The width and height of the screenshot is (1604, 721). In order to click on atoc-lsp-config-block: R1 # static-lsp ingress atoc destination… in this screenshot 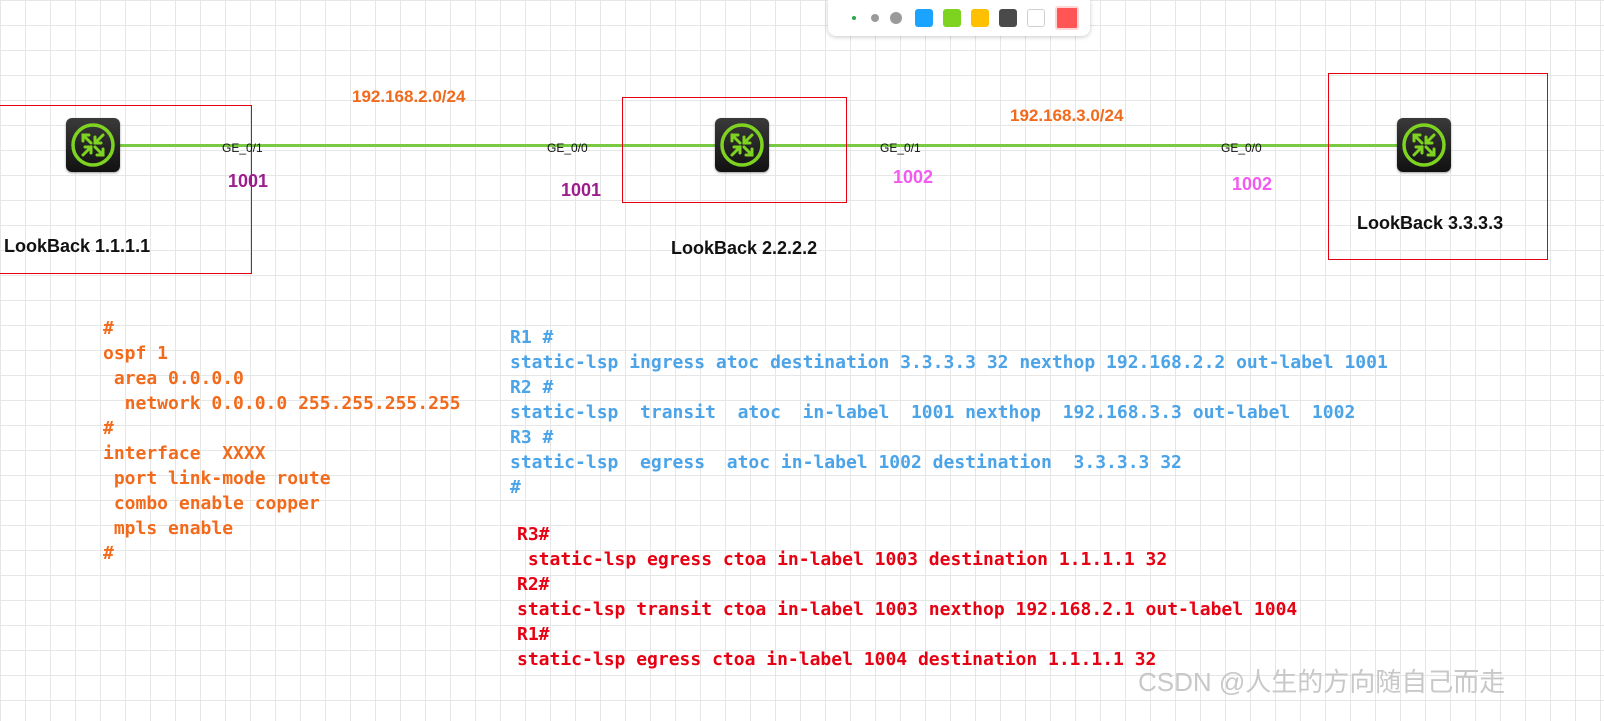, I will do `click(949, 412)`.